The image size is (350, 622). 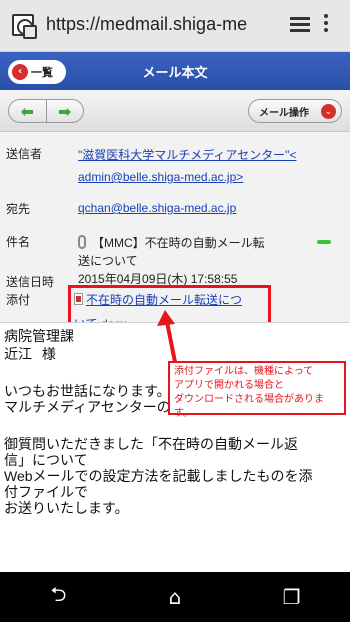 I want to click on next-mail-button: ➡, so click(x=65, y=111).